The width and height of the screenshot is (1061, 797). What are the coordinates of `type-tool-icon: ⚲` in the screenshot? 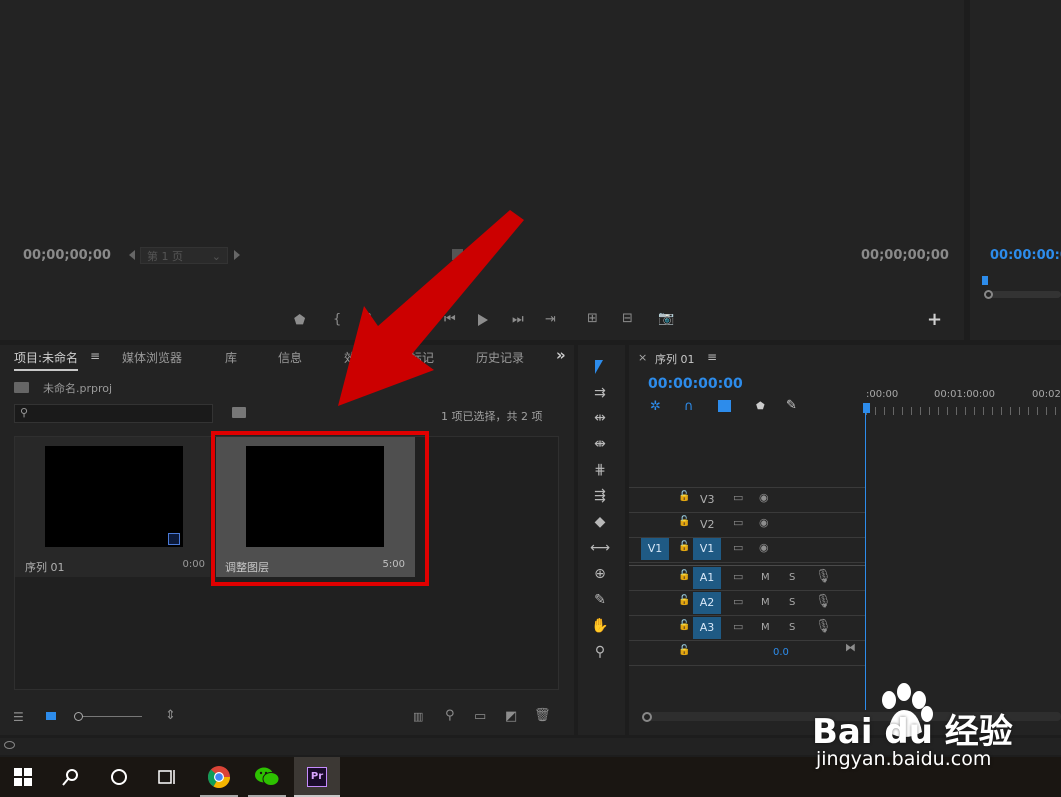 It's located at (600, 652).